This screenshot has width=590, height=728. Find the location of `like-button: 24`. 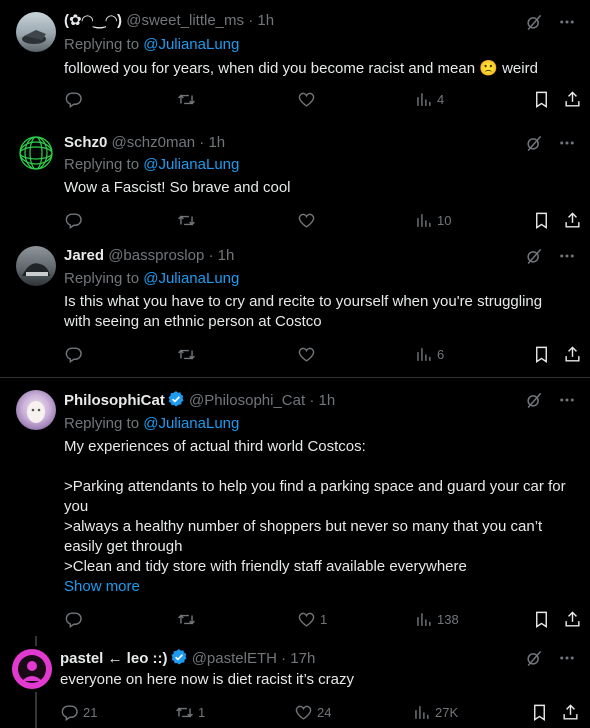

like-button: 24 is located at coordinates (312, 712).